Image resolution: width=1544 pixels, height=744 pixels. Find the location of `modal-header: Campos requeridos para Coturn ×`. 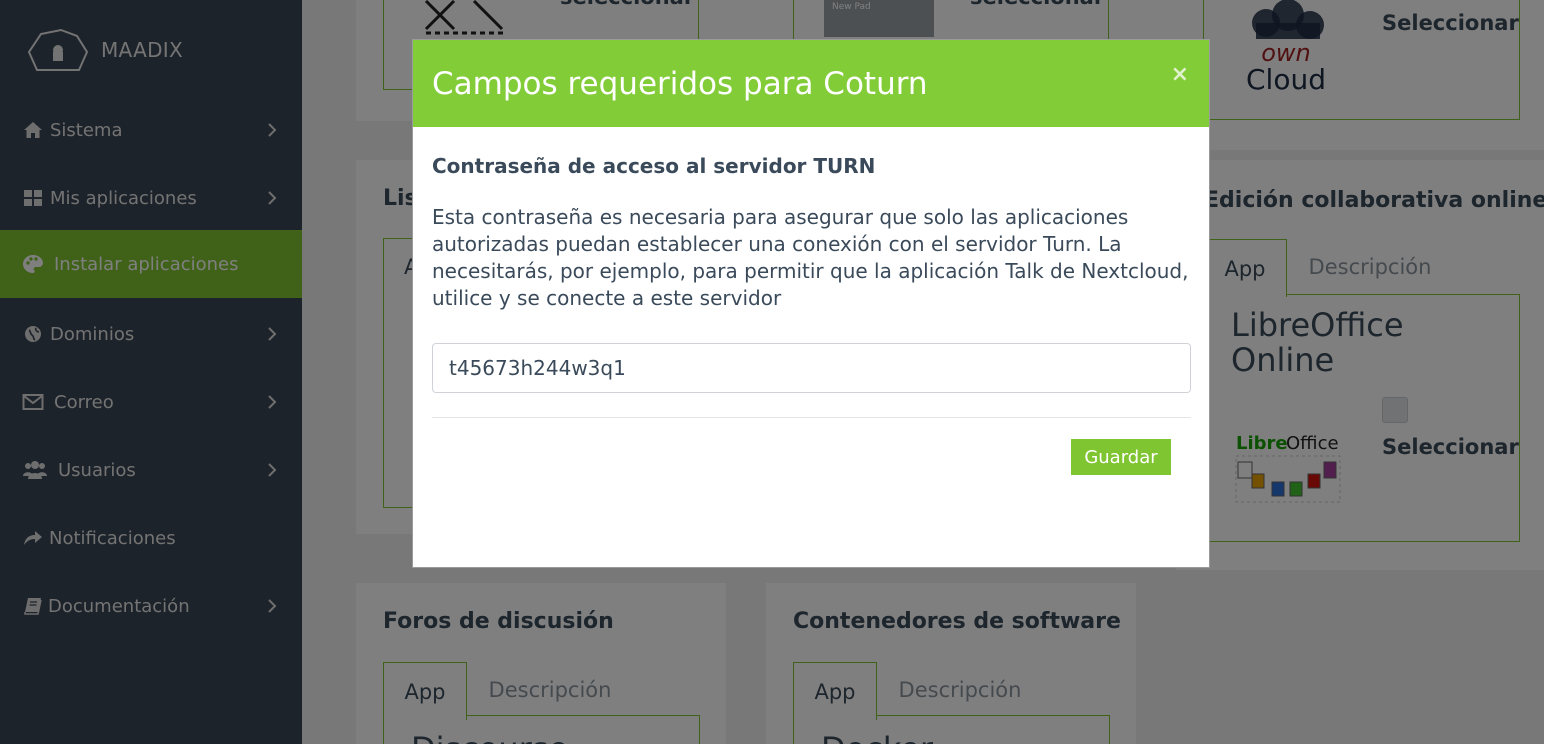

modal-header: Campos requeridos para Coturn × is located at coordinates (811, 83).